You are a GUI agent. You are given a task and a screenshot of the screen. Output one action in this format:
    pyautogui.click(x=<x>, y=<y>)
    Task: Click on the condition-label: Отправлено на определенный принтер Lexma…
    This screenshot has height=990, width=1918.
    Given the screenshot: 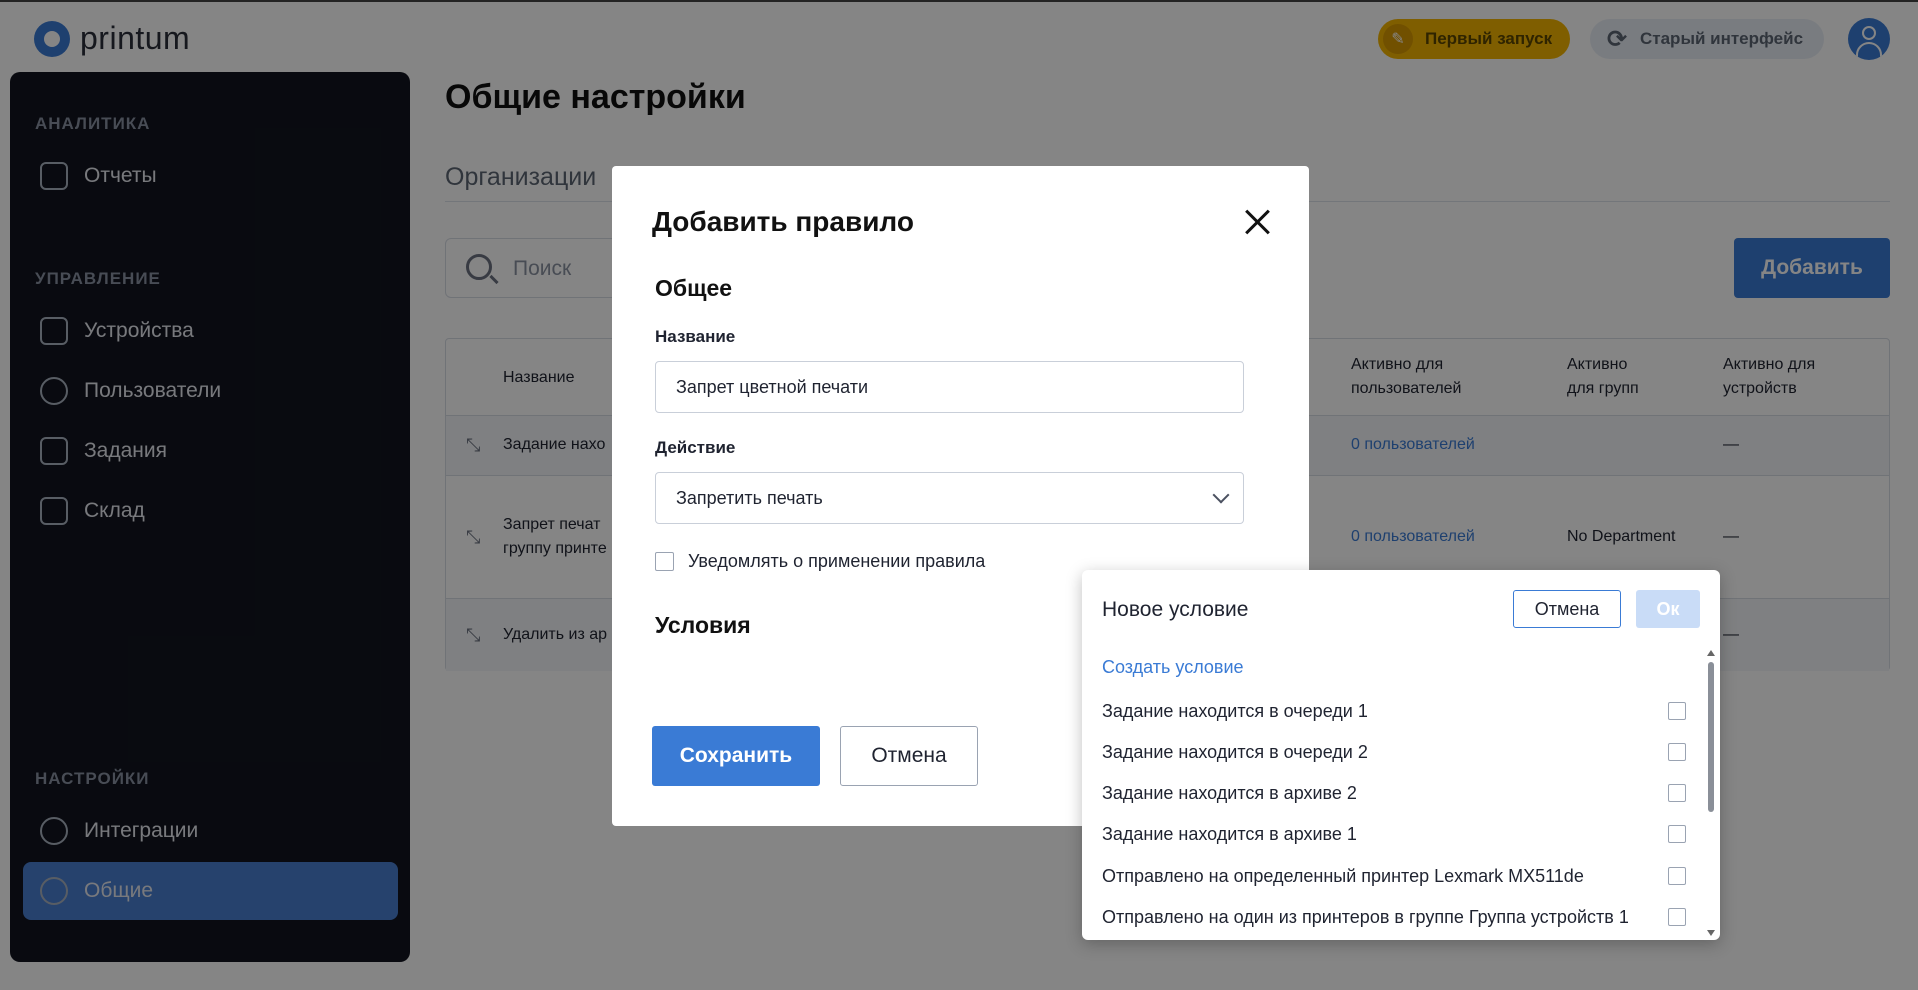 What is the action you would take?
    pyautogui.click(x=1343, y=876)
    